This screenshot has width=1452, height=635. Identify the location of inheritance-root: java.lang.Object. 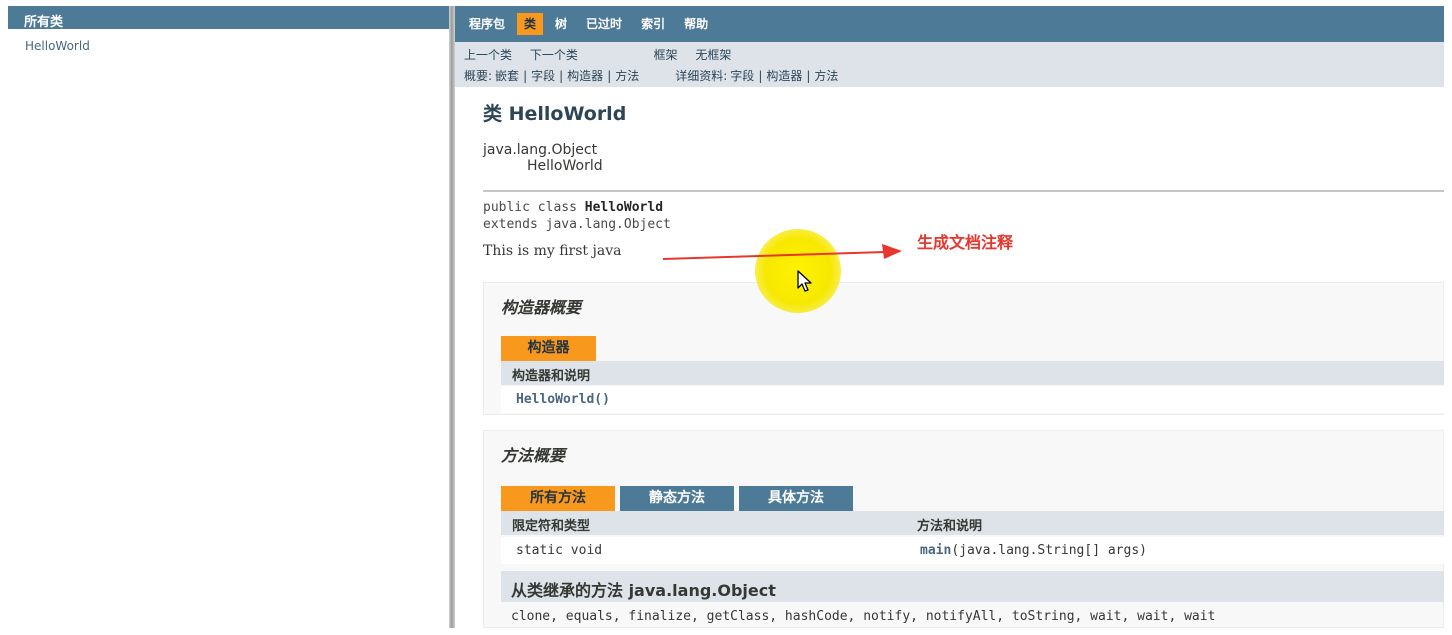
(540, 150).